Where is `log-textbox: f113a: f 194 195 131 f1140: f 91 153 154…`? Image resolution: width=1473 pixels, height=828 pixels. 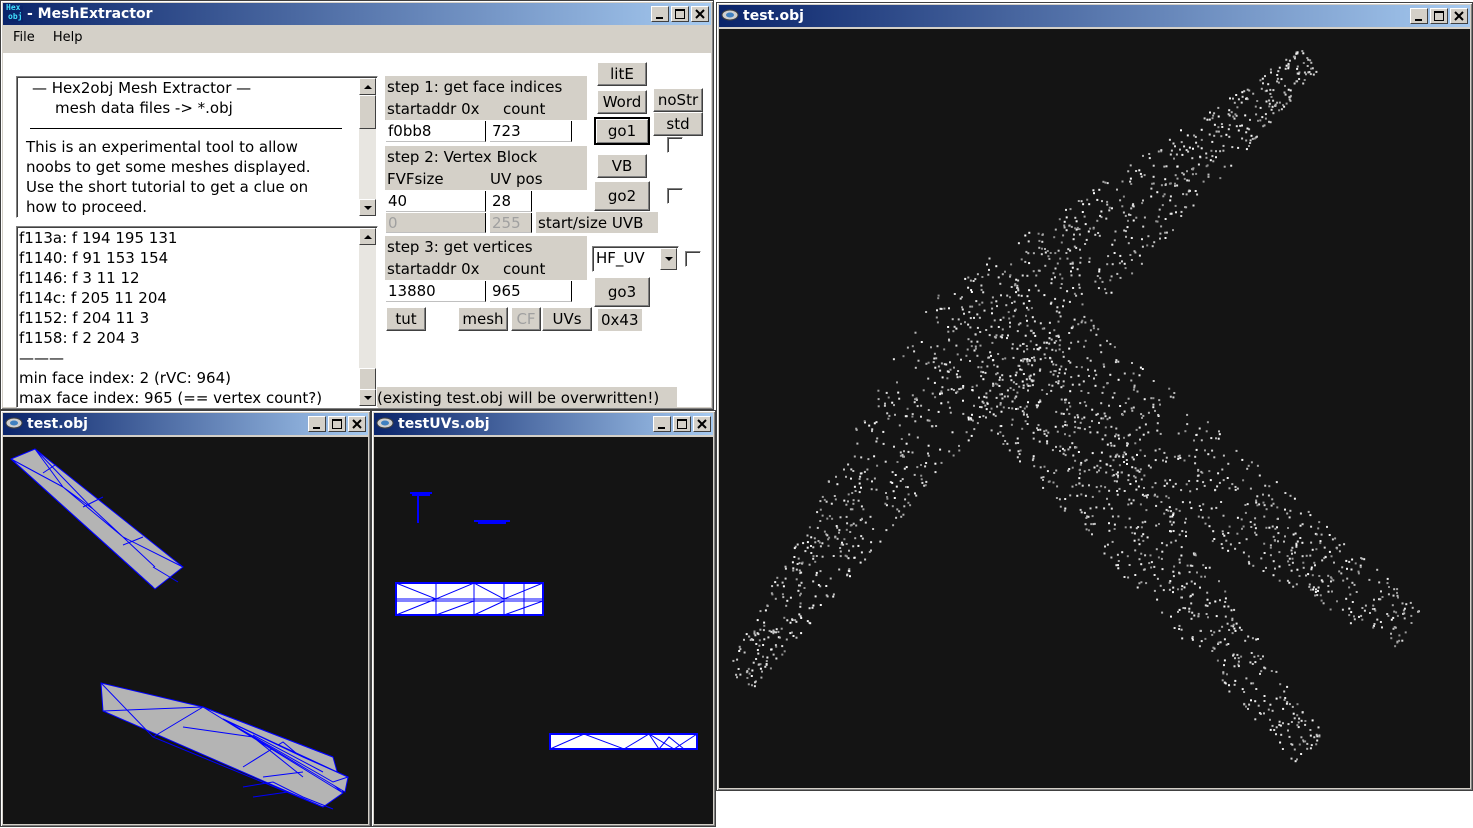 log-textbox: f113a: f 194 195 131 f1140: f 91 153 154… is located at coordinates (197, 317).